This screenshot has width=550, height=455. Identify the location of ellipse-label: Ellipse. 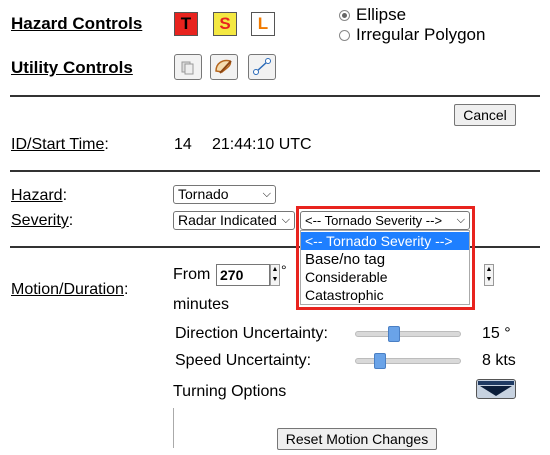
(381, 14).